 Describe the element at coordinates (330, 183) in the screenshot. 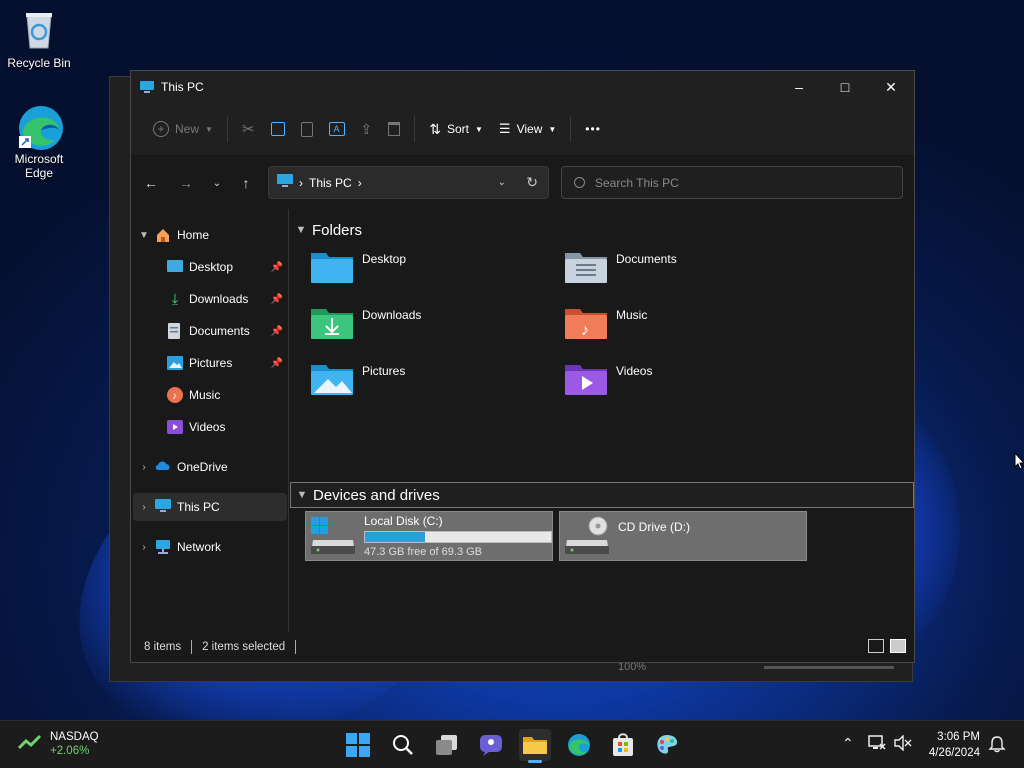

I see `breadcrumb-this-pc: This PC` at that location.